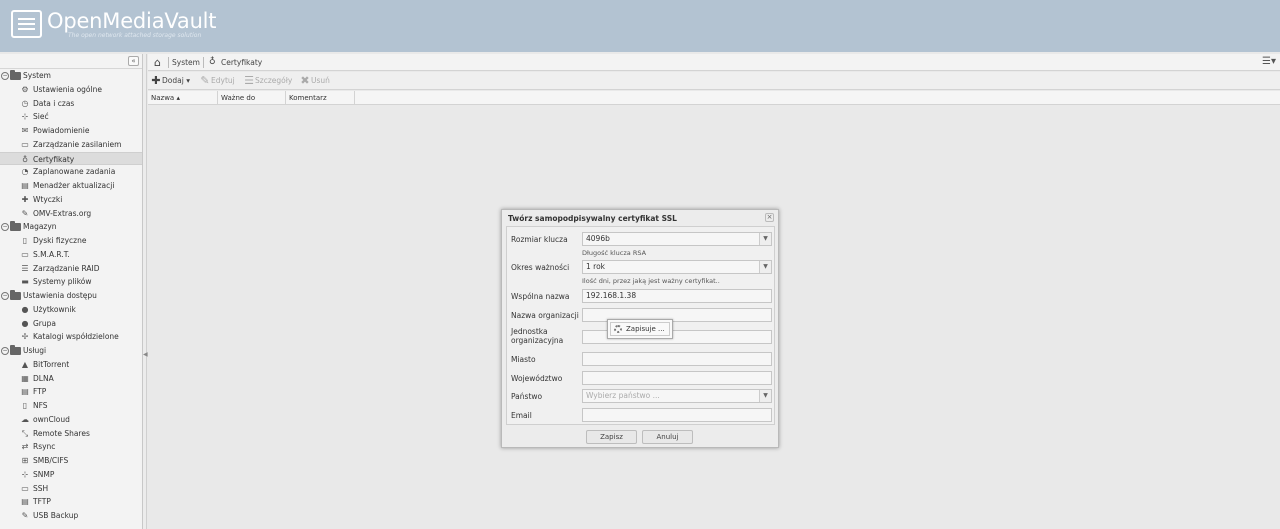 The width and height of the screenshot is (1280, 529). I want to click on email-label: Email, so click(521, 415).